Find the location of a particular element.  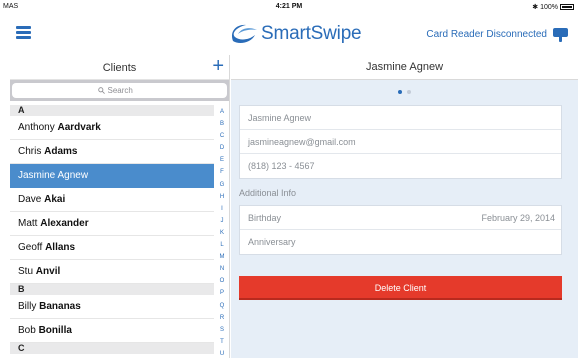

additional-info-card: Birthday February 29, 2014 Anniversary is located at coordinates (400, 230).